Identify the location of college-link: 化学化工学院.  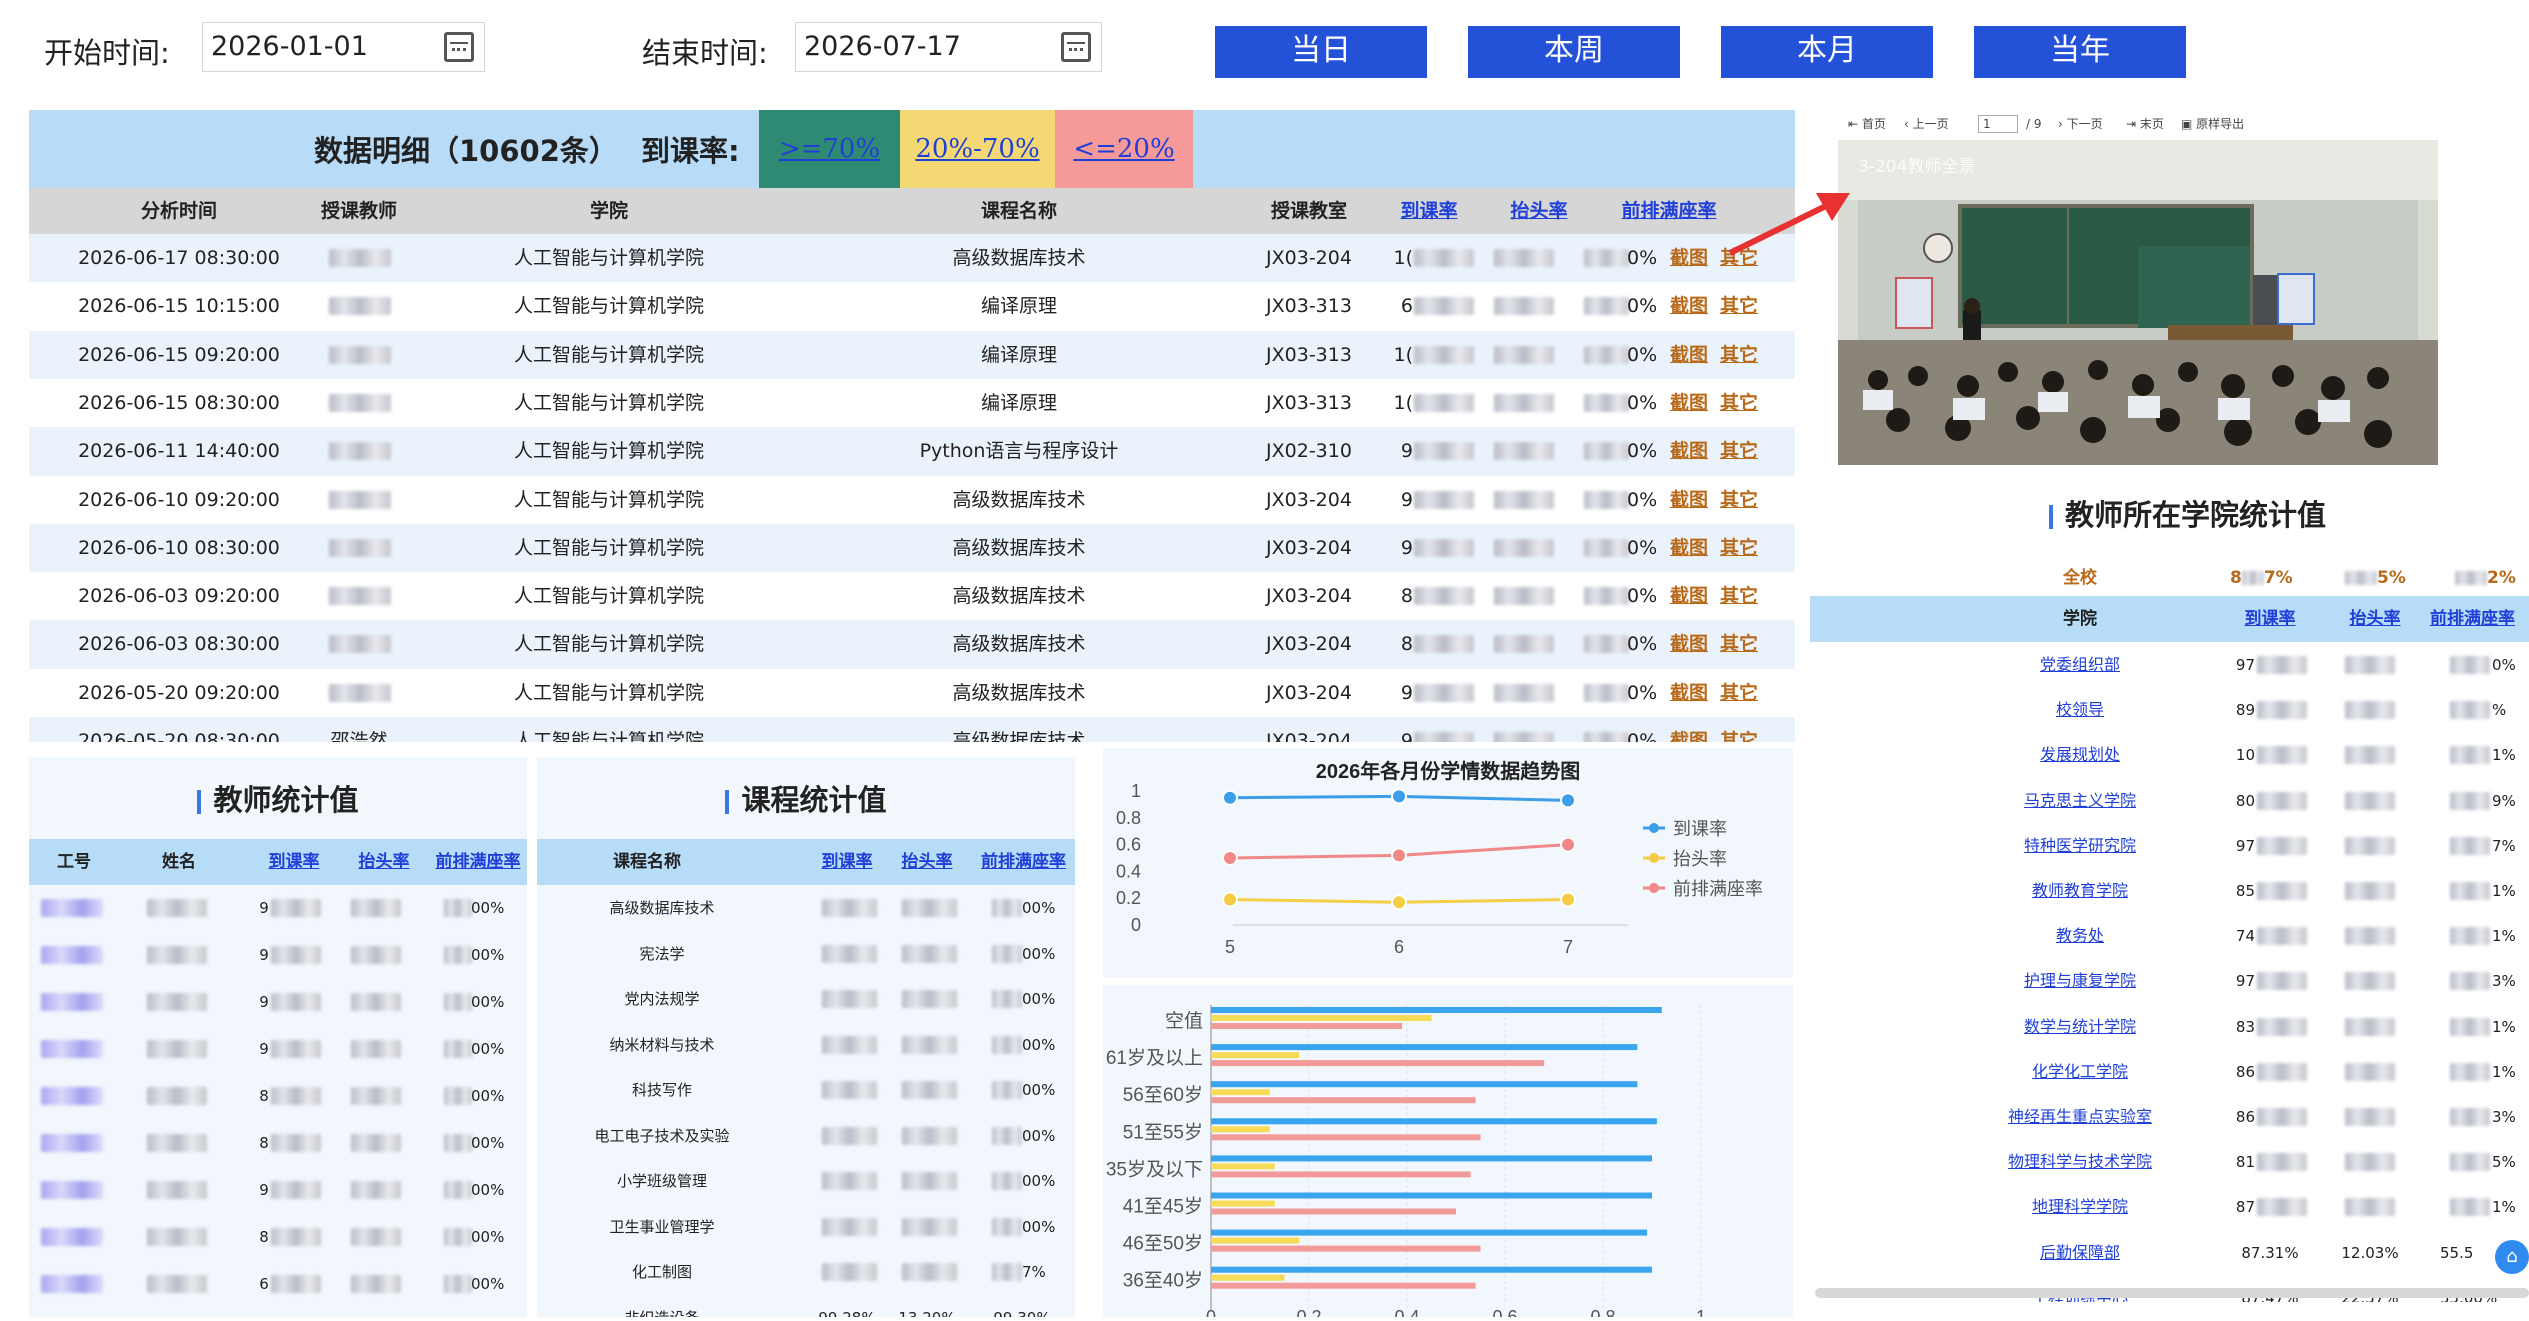
(2080, 1072).